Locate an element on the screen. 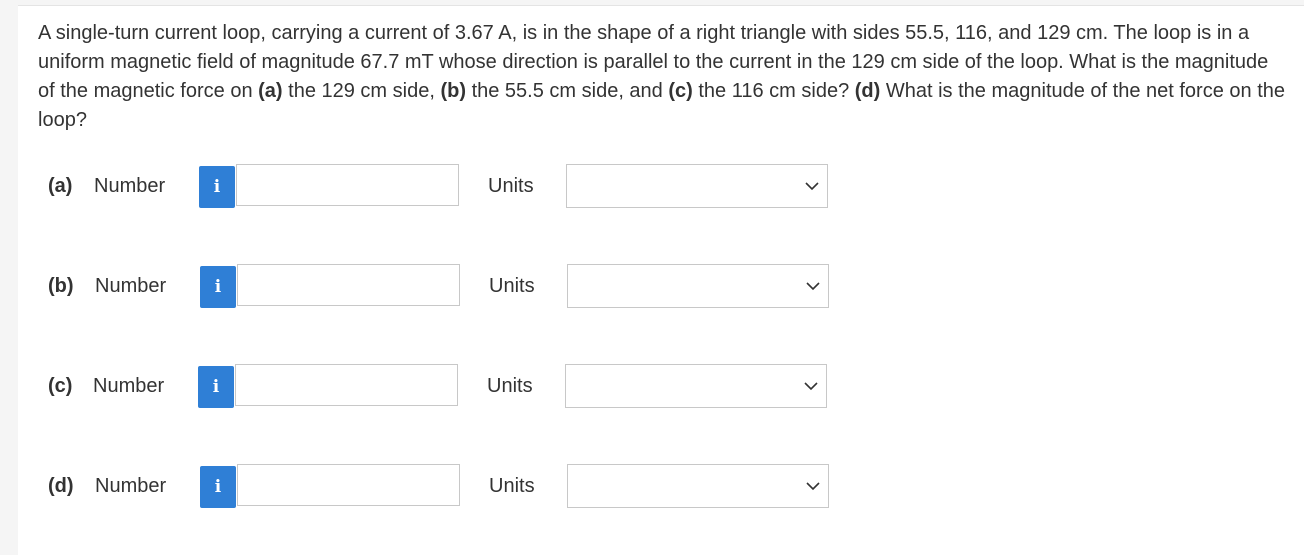 This screenshot has width=1304, height=555. answer-row-b: (b) Number i Units is located at coordinates (448, 286).